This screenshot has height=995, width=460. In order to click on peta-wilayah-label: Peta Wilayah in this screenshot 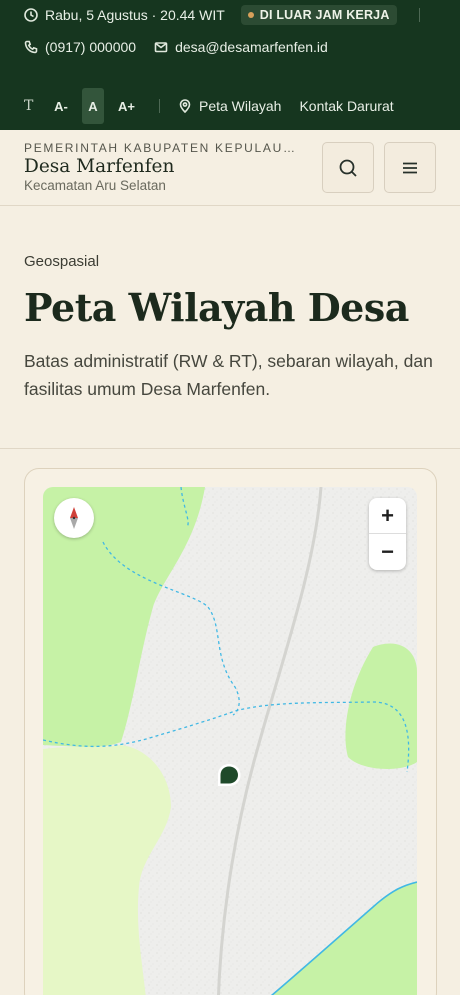, I will do `click(240, 106)`.